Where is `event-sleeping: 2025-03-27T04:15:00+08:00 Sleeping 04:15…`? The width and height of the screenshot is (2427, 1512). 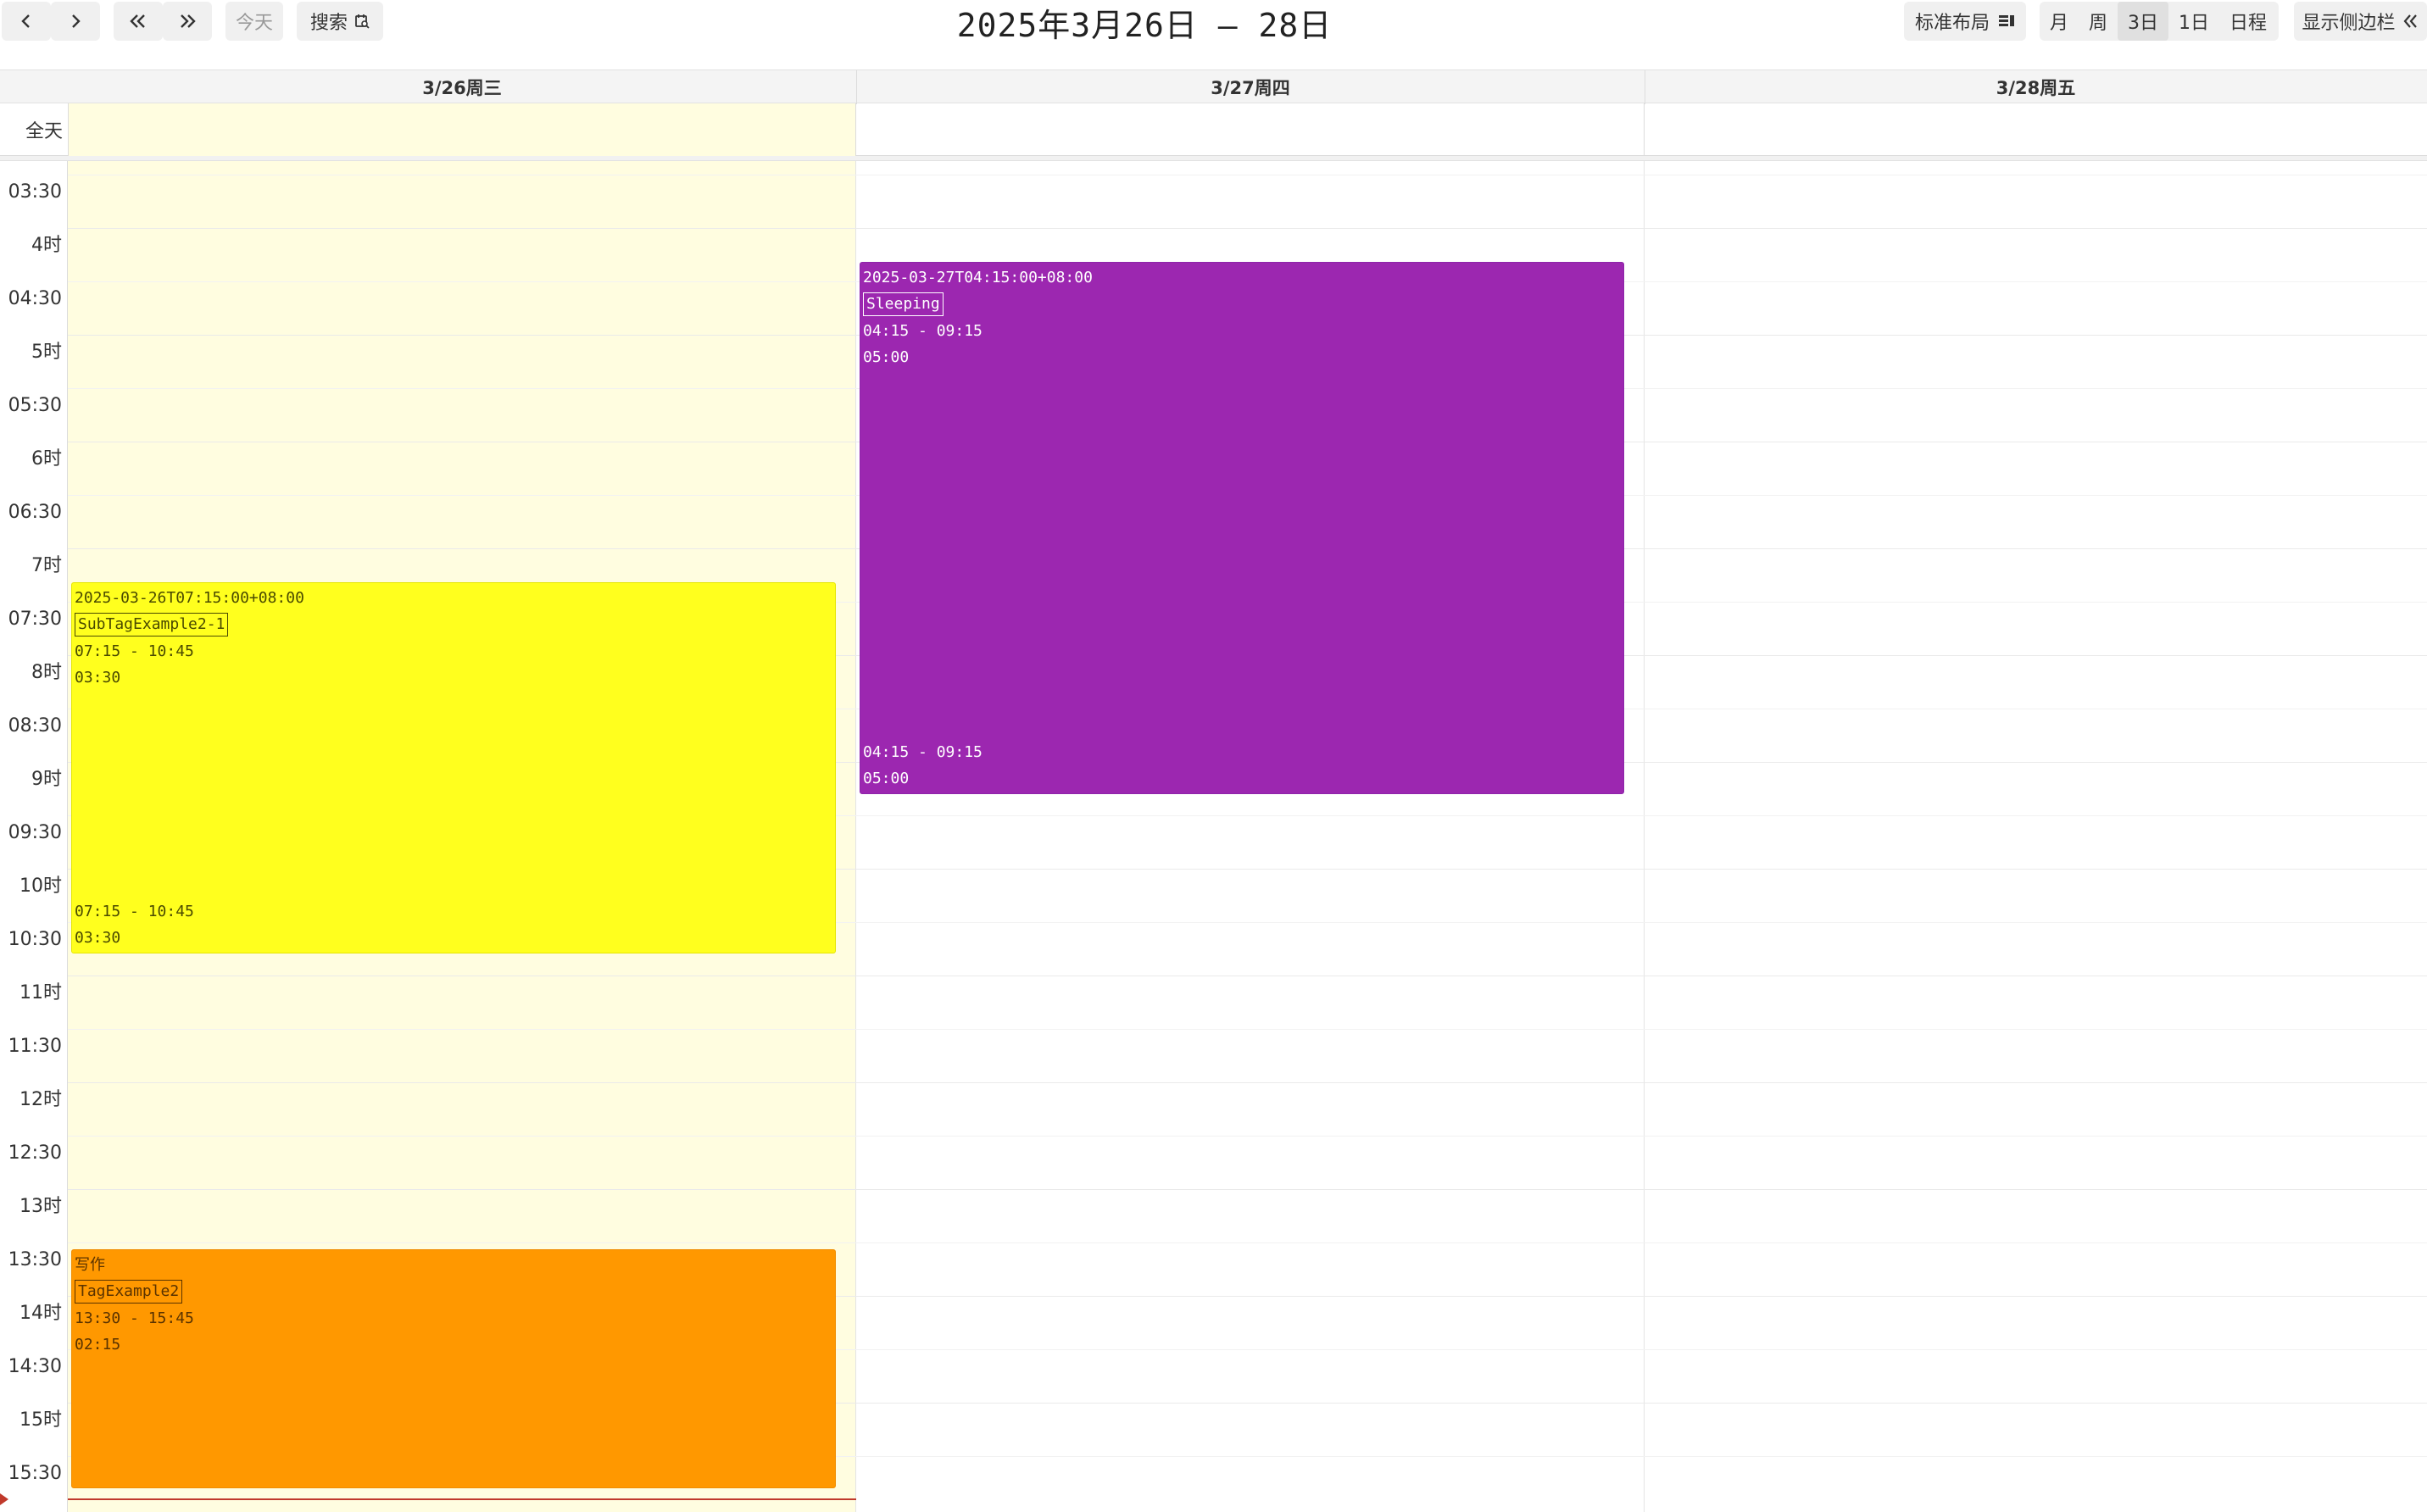 event-sleeping: 2025-03-27T04:15:00+08:00 Sleeping 04:15… is located at coordinates (1242, 528).